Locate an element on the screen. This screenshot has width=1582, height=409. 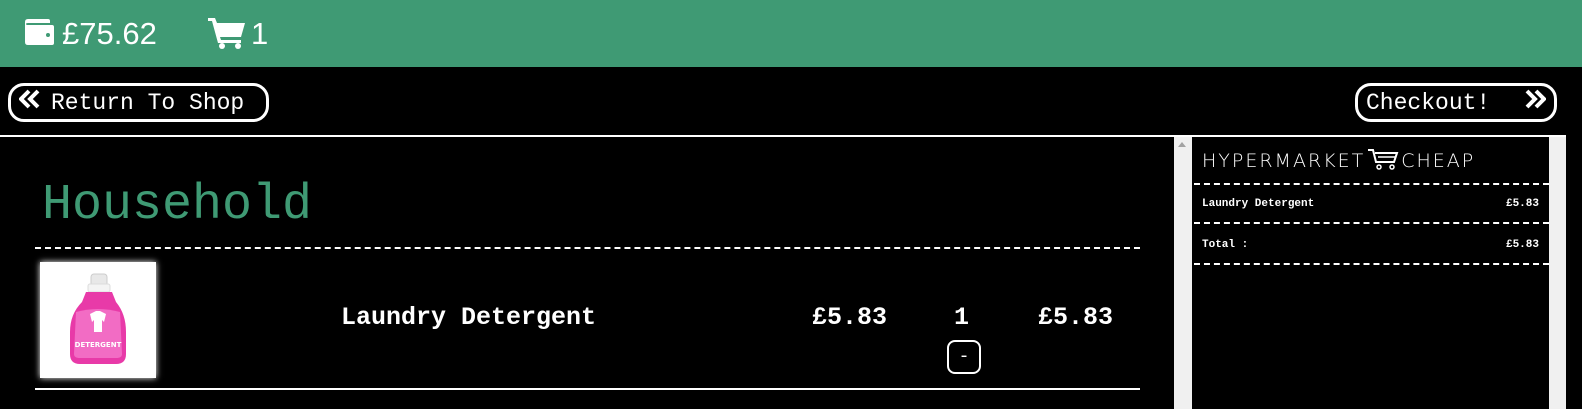
return-to-shop-button: Return To Shop is located at coordinates (138, 102).